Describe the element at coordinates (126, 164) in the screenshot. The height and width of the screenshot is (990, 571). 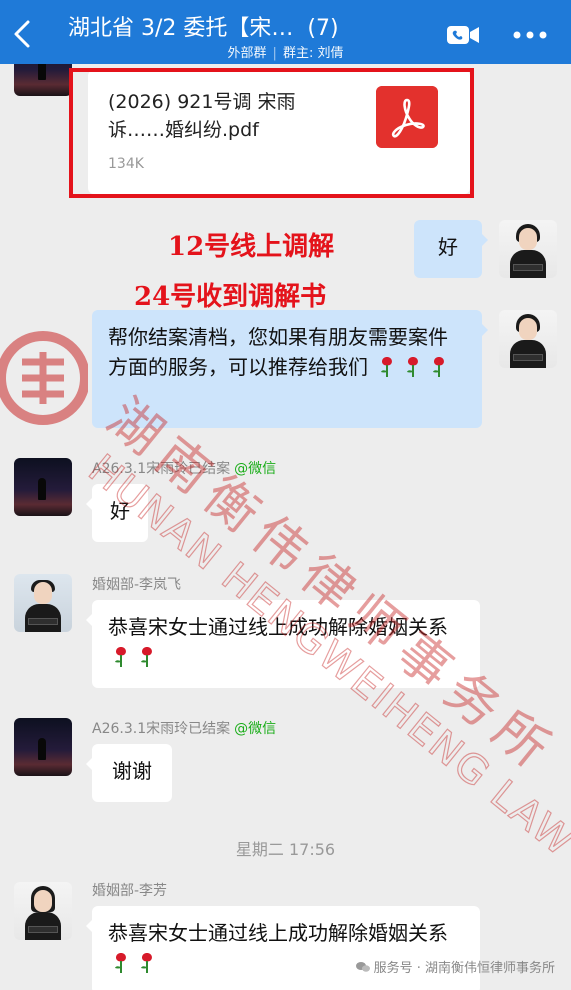
I see `file-size: 134K` at that location.